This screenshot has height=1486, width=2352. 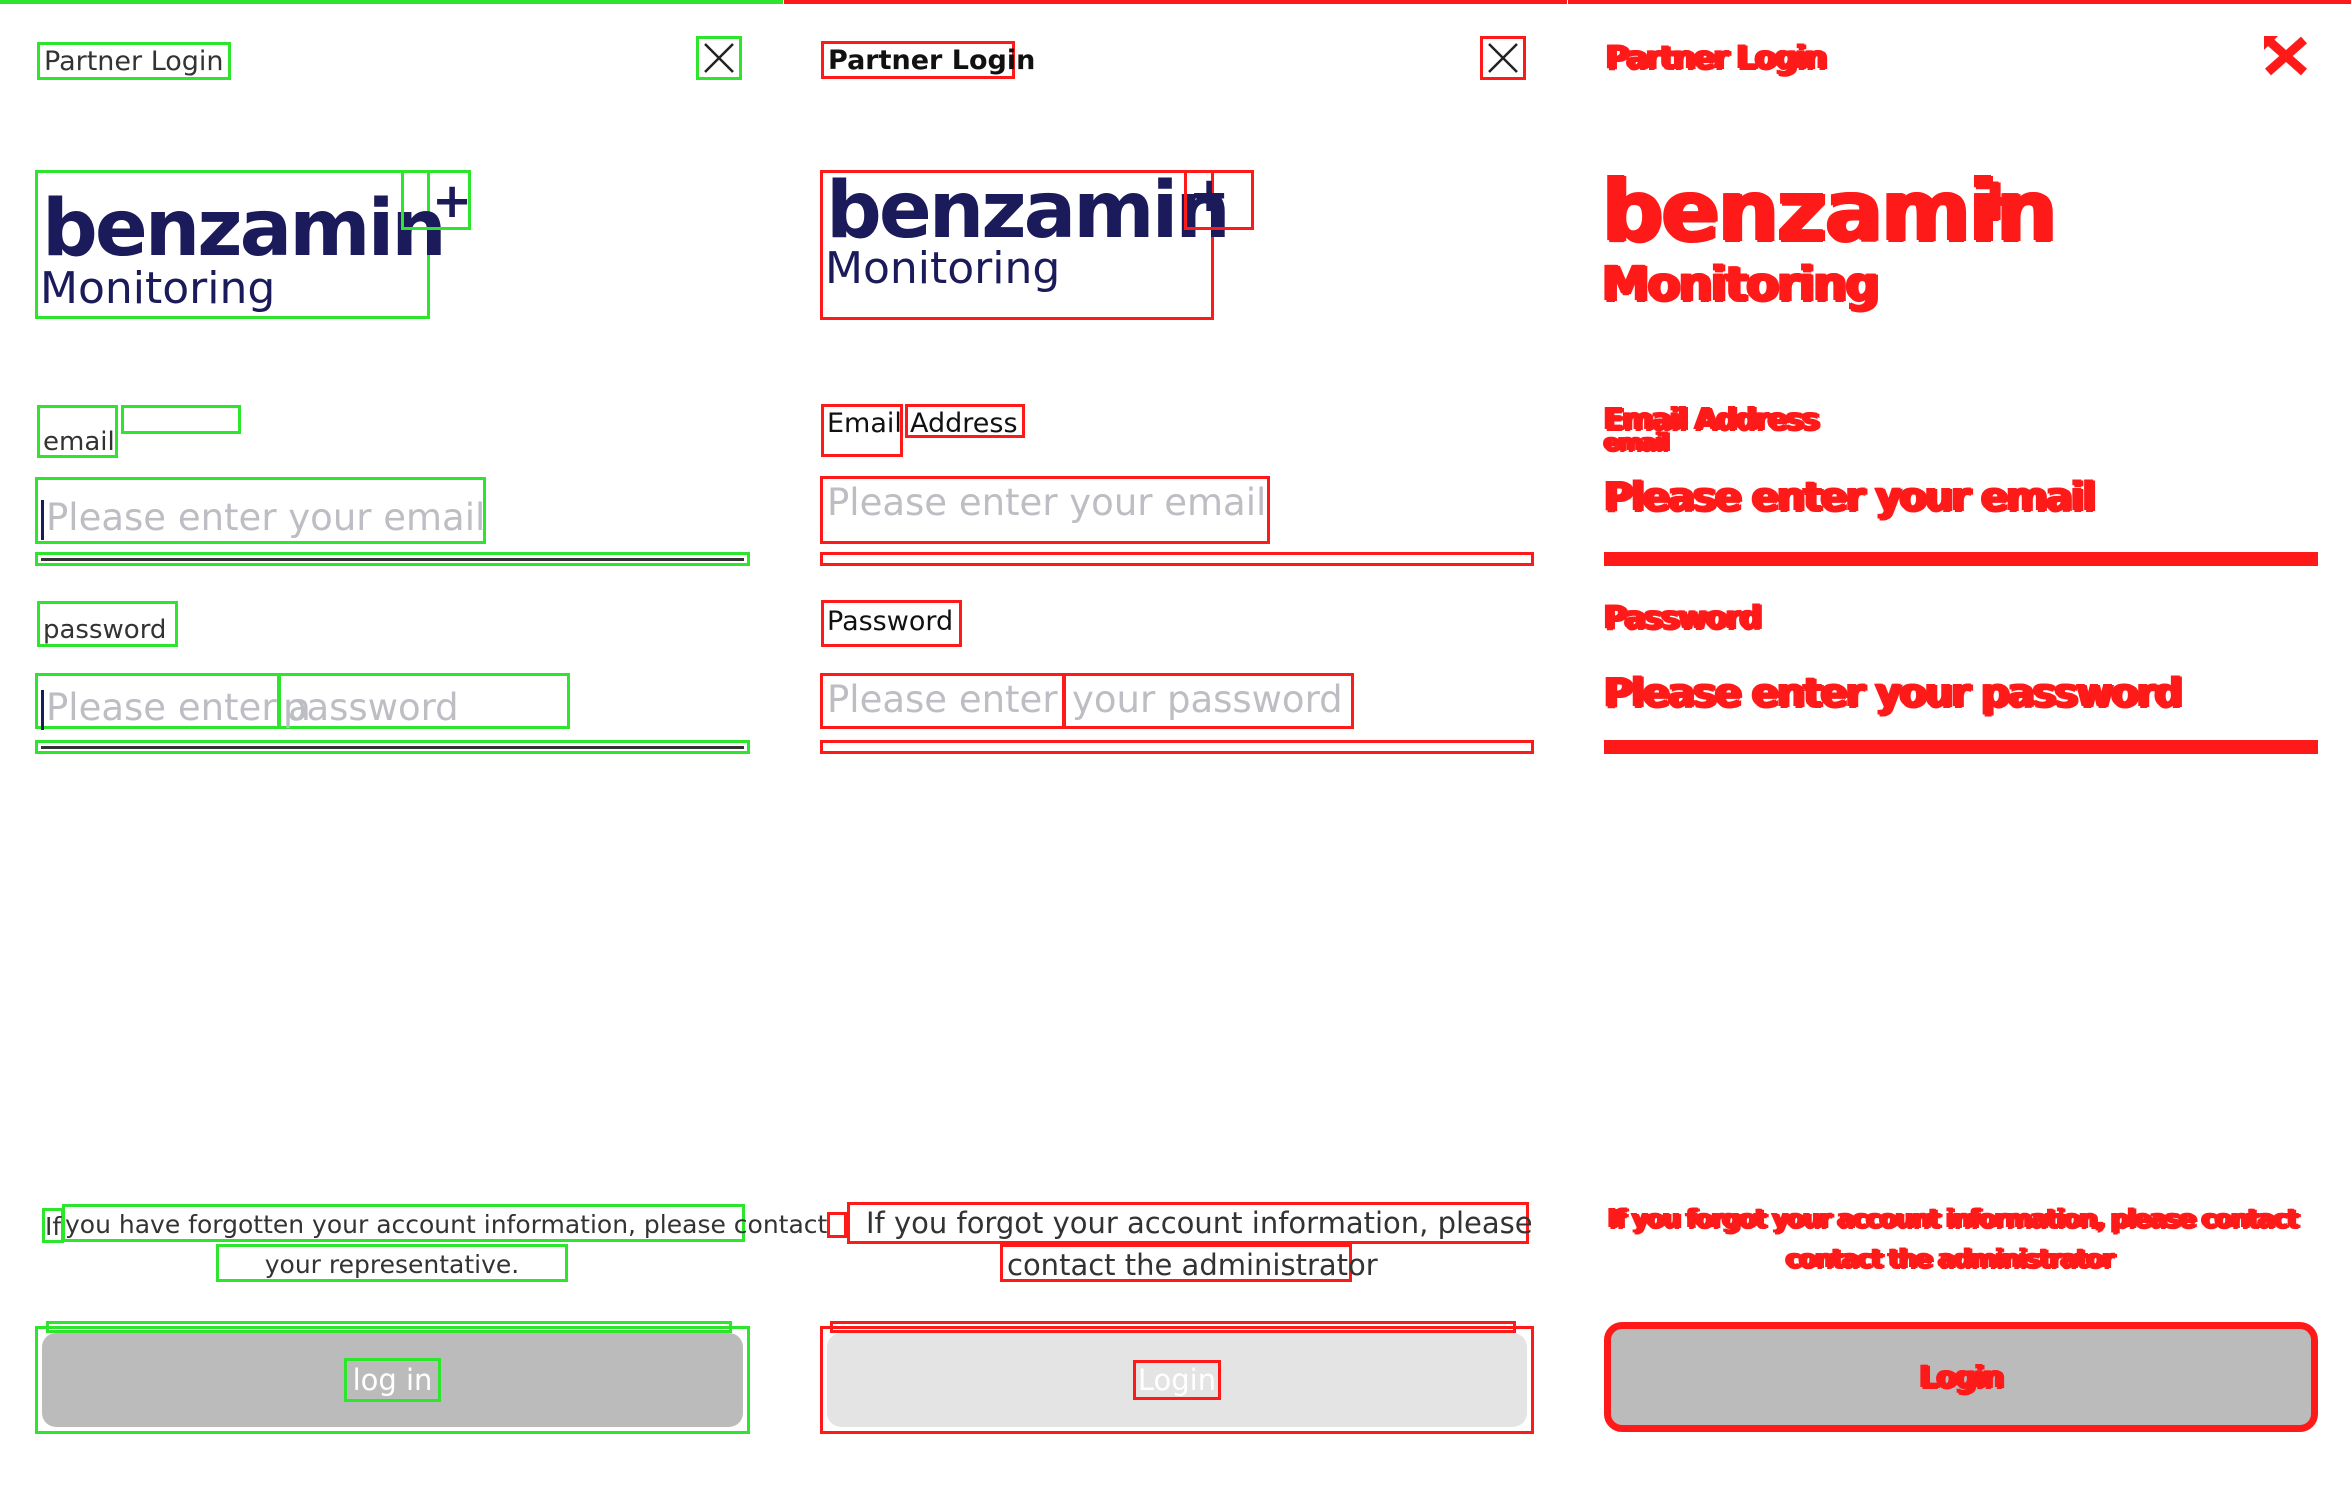 I want to click on login-button-label: log in, so click(x=392, y=1380).